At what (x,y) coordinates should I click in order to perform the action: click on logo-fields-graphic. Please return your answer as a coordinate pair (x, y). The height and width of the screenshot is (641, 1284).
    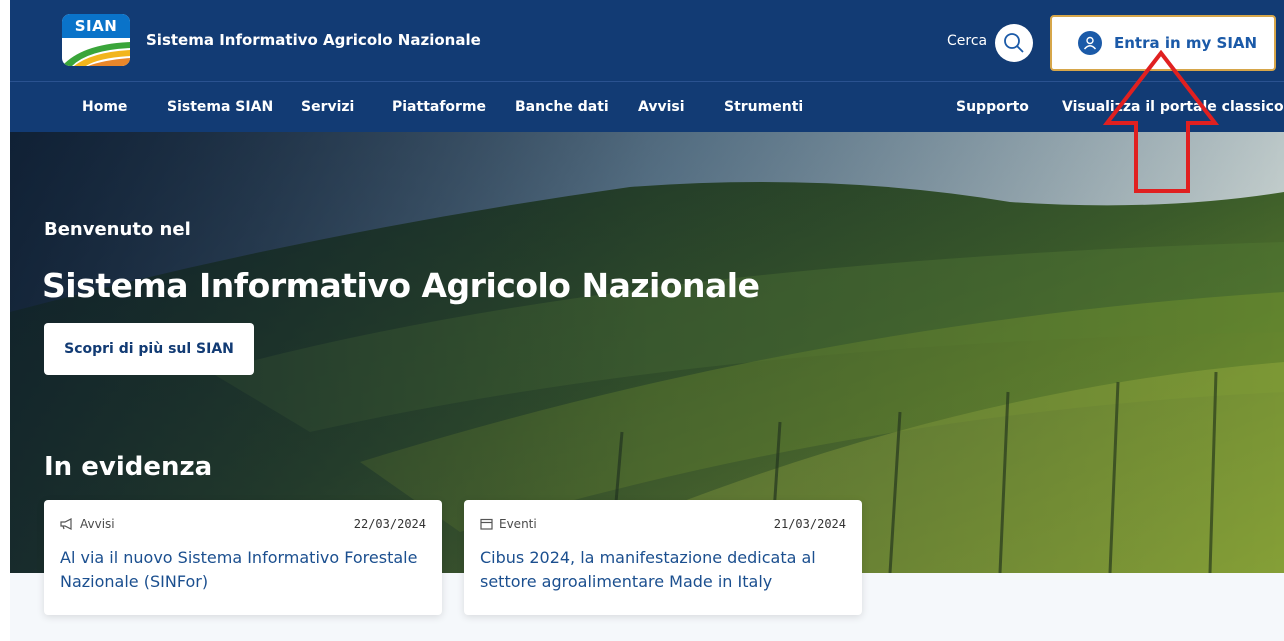
    Looking at the image, I should click on (96, 54).